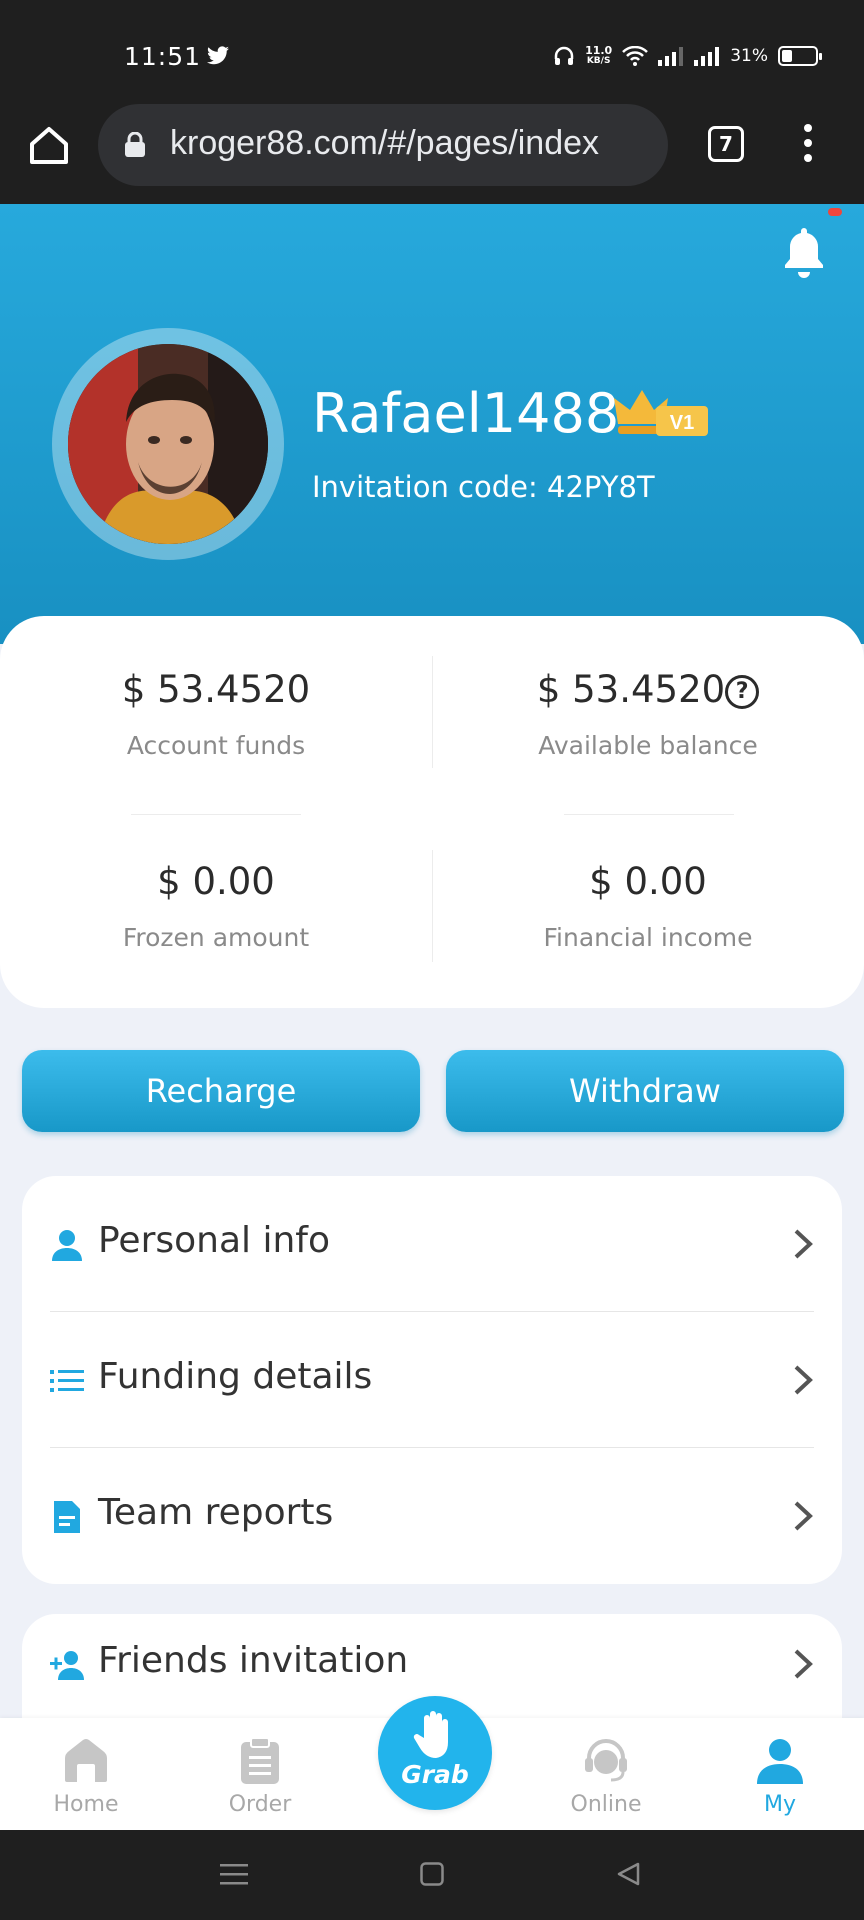 The image size is (864, 1920). What do you see at coordinates (779, 1804) in the screenshot?
I see `tab-label: My` at bounding box center [779, 1804].